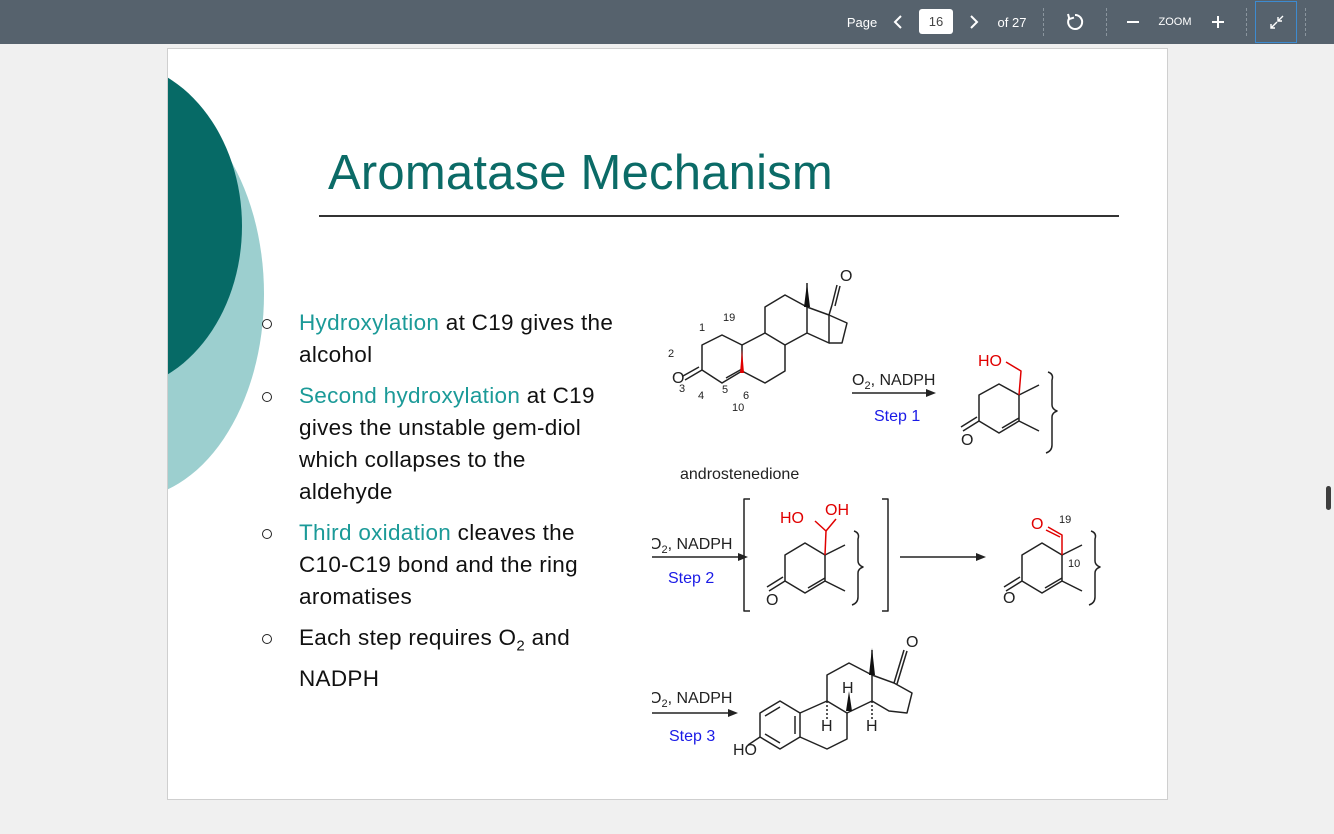 The image size is (1334, 834). I want to click on slide-title: Aromatase Mechanism, so click(580, 173).